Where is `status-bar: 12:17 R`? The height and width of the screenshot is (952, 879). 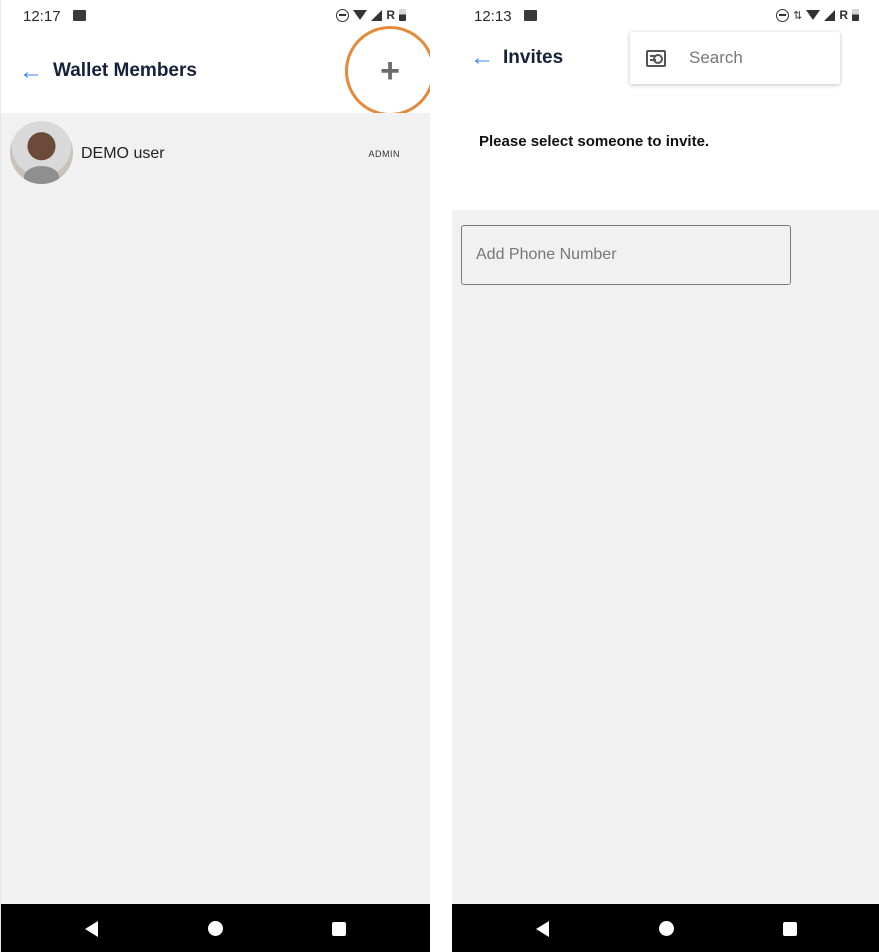
status-bar: 12:17 R is located at coordinates (215, 16).